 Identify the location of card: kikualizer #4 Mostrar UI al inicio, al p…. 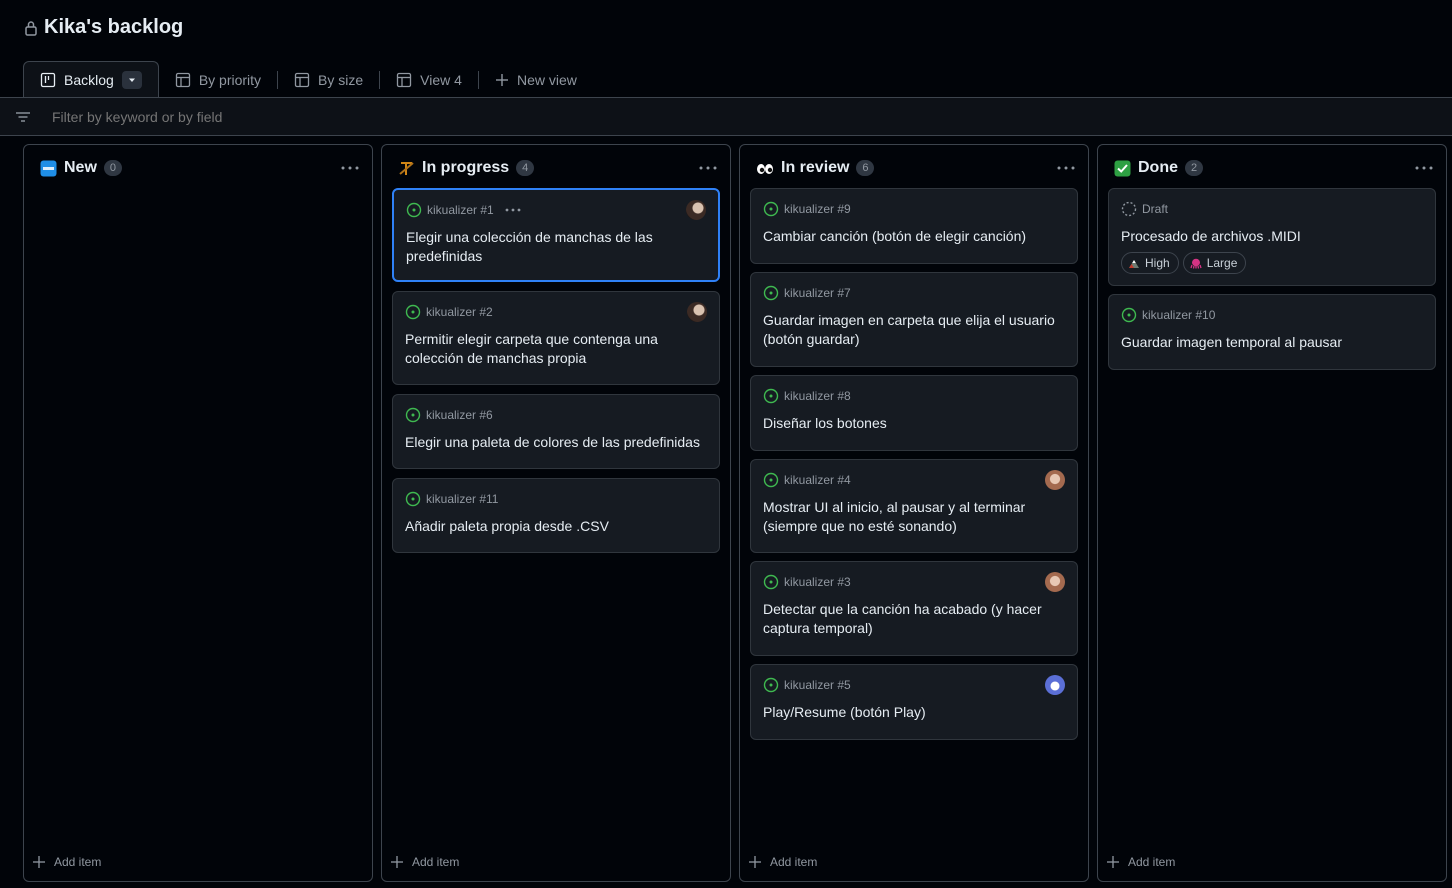
(914, 506).